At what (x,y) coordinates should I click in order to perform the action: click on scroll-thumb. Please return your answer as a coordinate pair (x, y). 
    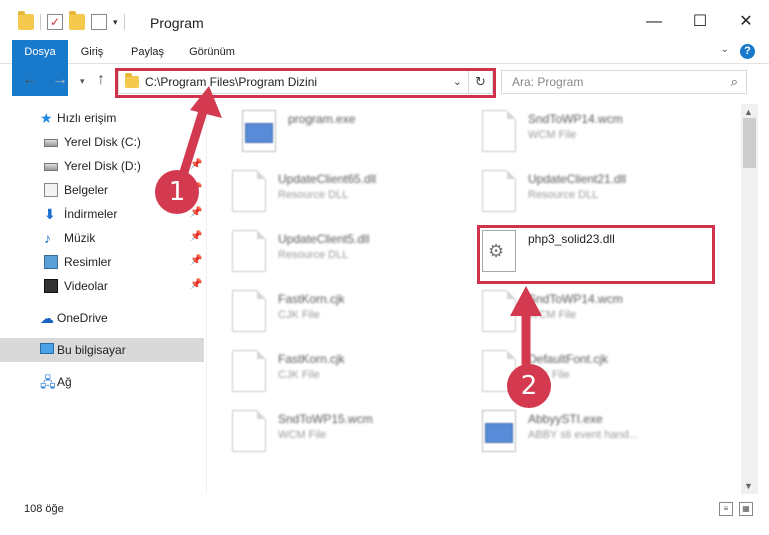
    Looking at the image, I should click on (749, 143).